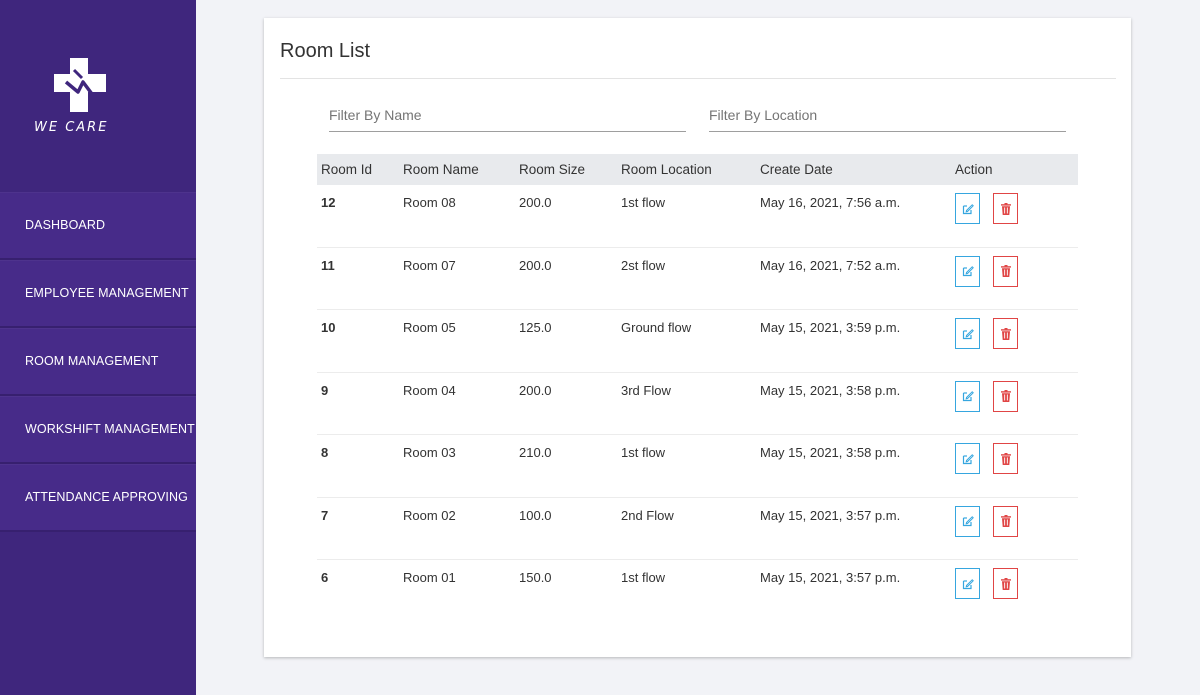 The height and width of the screenshot is (695, 1200). Describe the element at coordinates (796, 169) in the screenshot. I see `header-create-date: Create Date` at that location.